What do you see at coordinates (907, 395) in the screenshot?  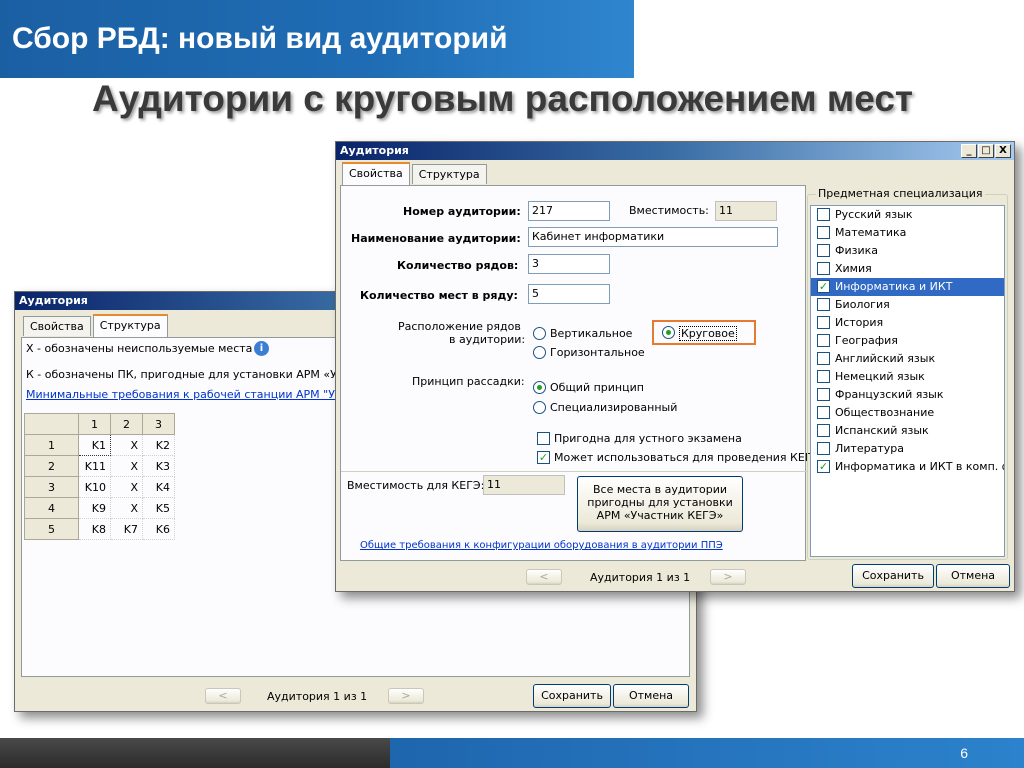 I see `list-item: Французский язык` at bounding box center [907, 395].